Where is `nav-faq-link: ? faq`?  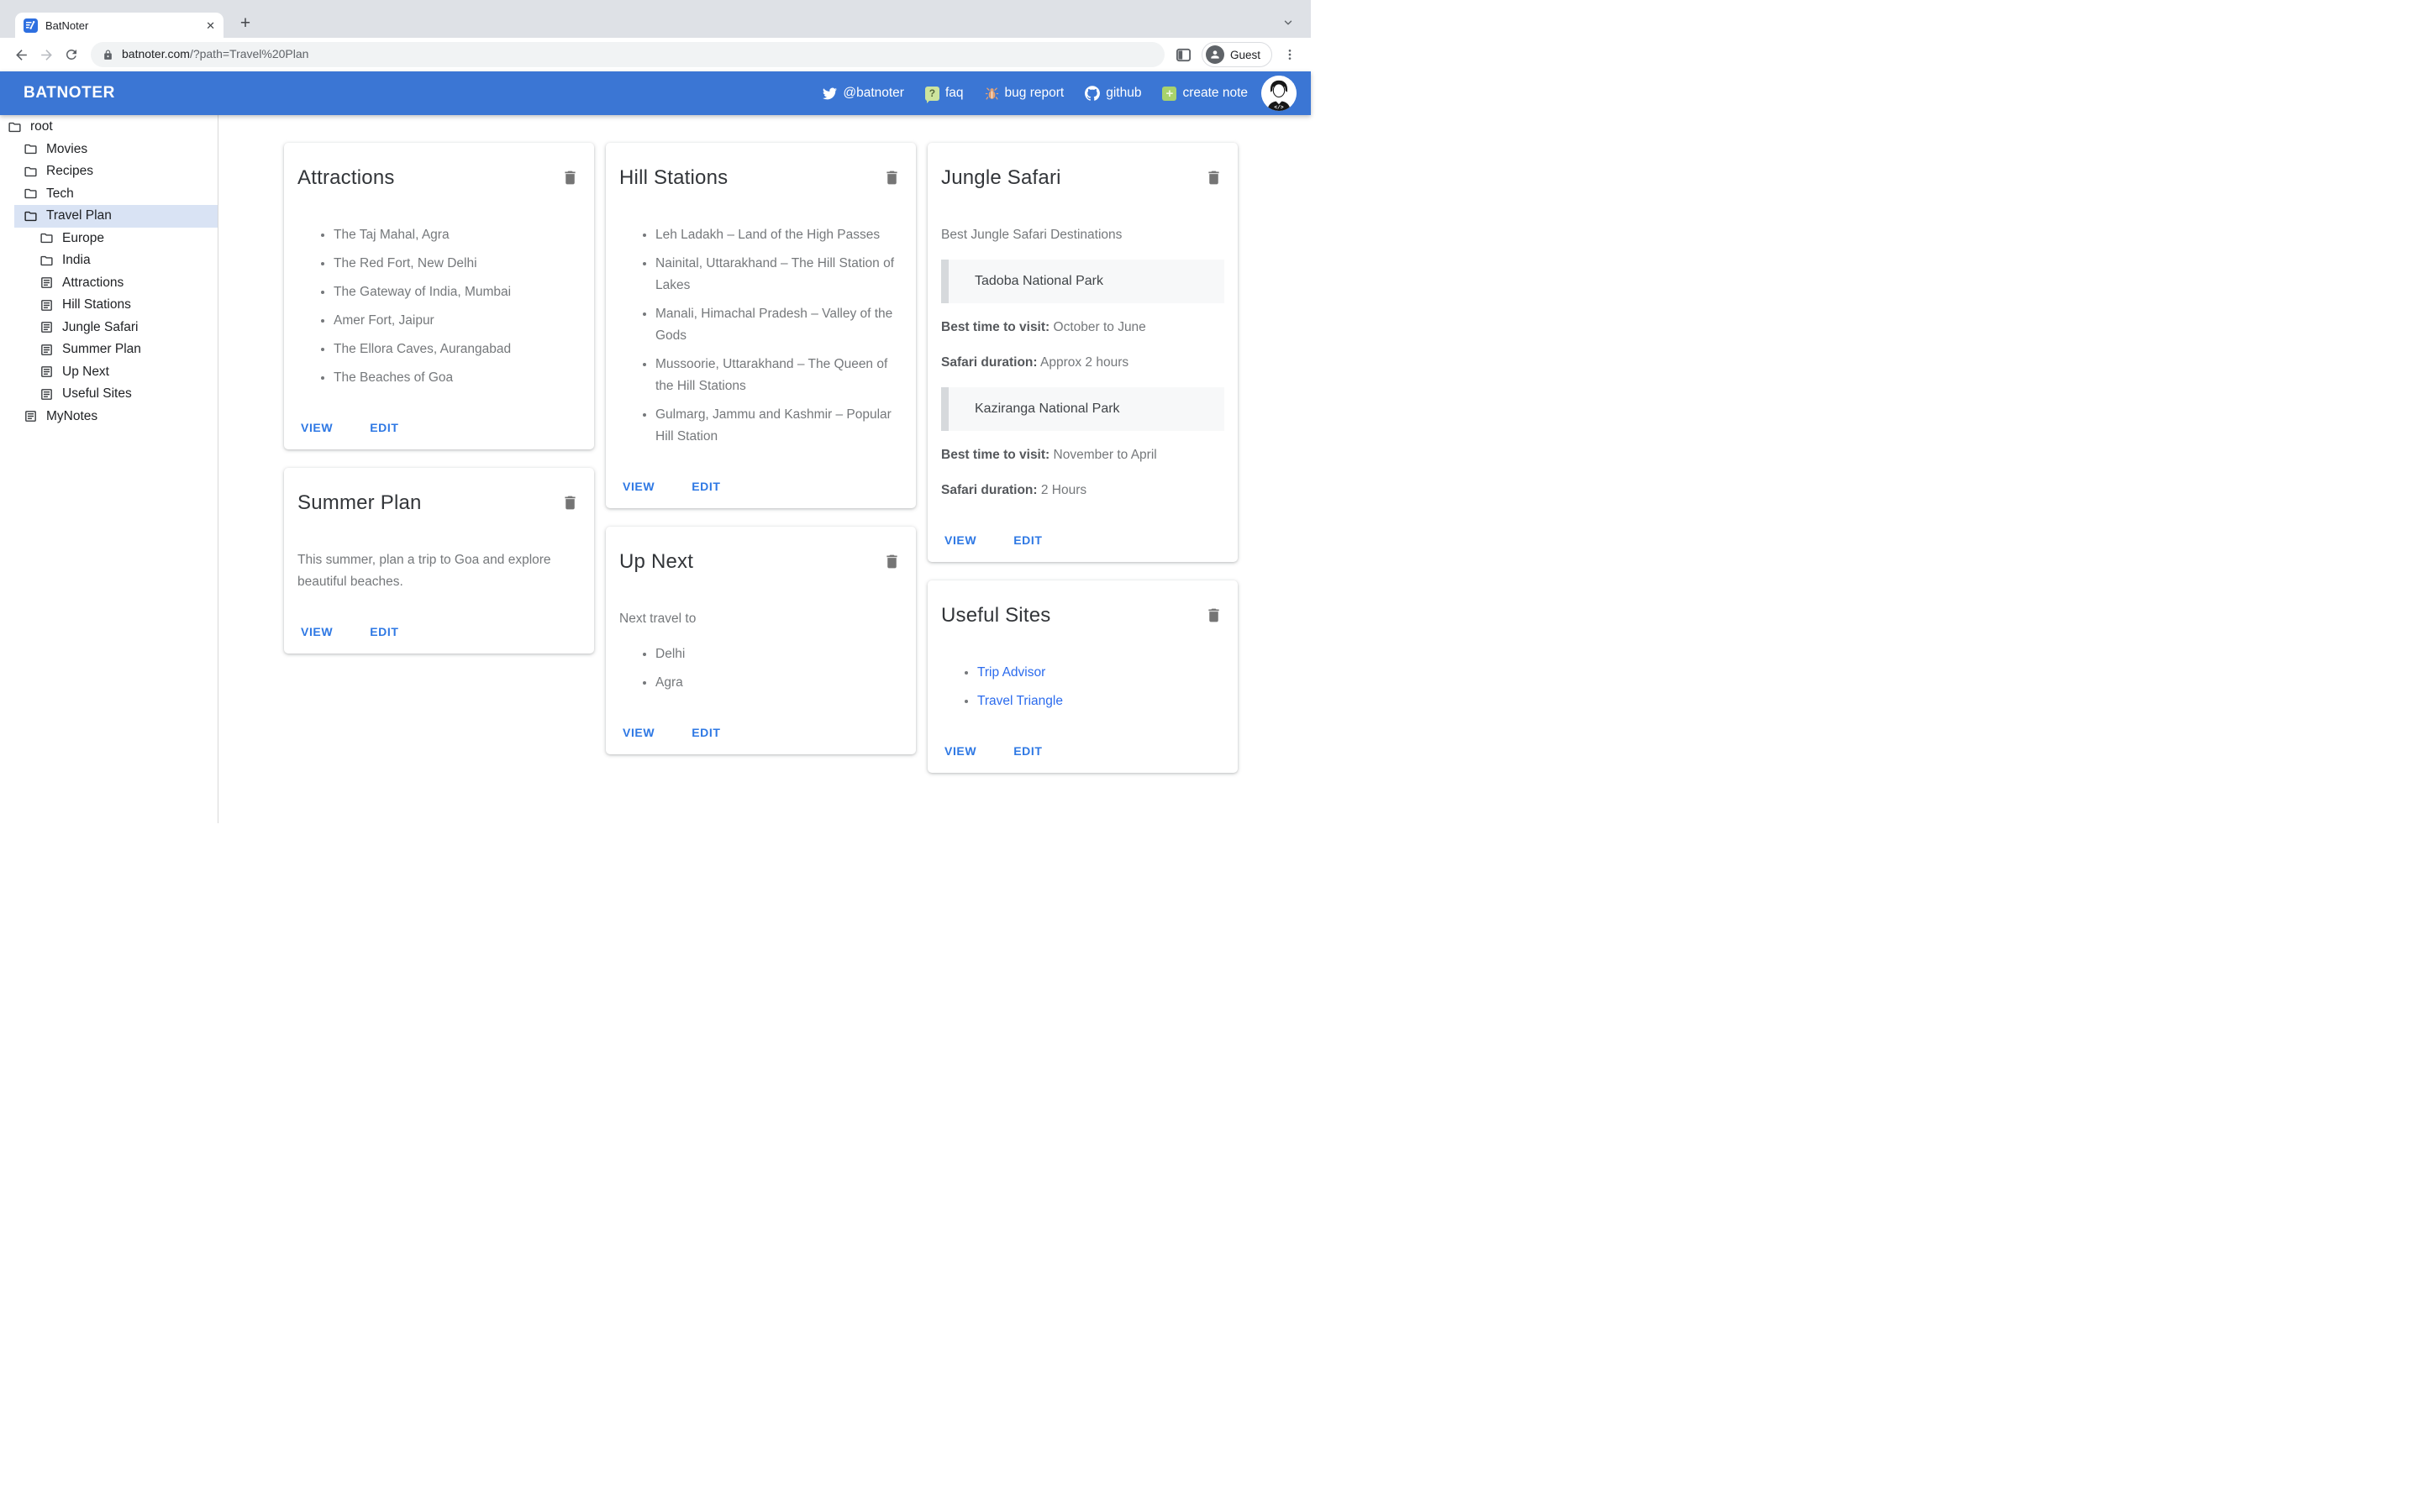 nav-faq-link: ? faq is located at coordinates (944, 94).